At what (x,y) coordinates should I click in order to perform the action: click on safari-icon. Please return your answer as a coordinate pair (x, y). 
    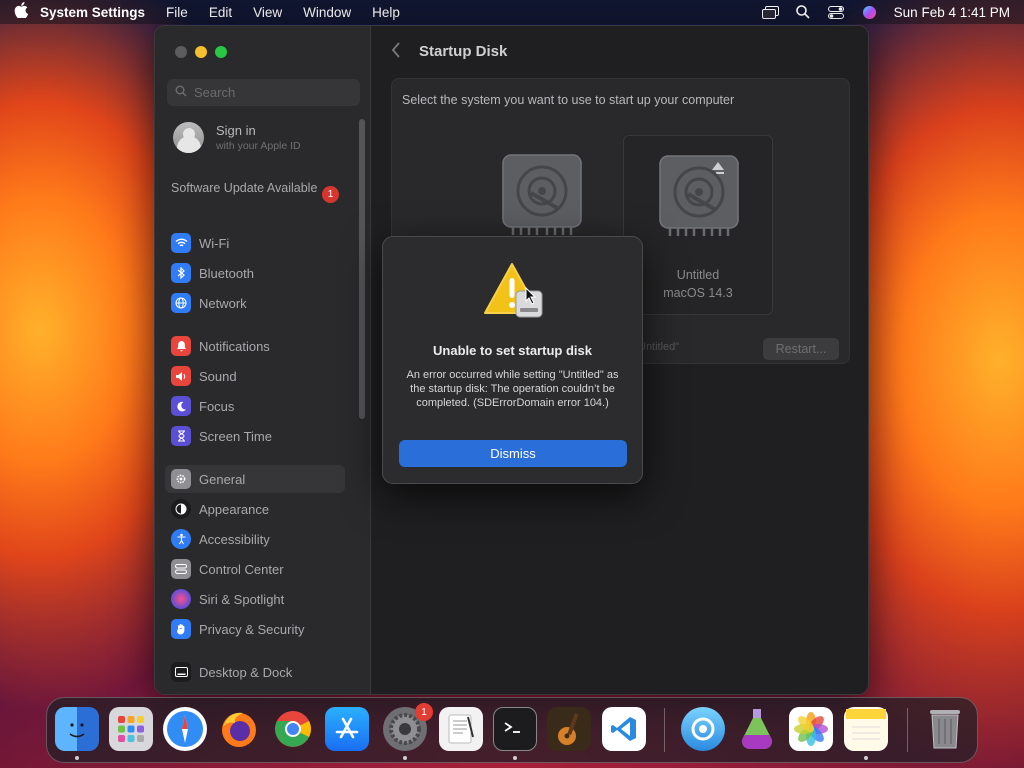
    Looking at the image, I should click on (185, 729).